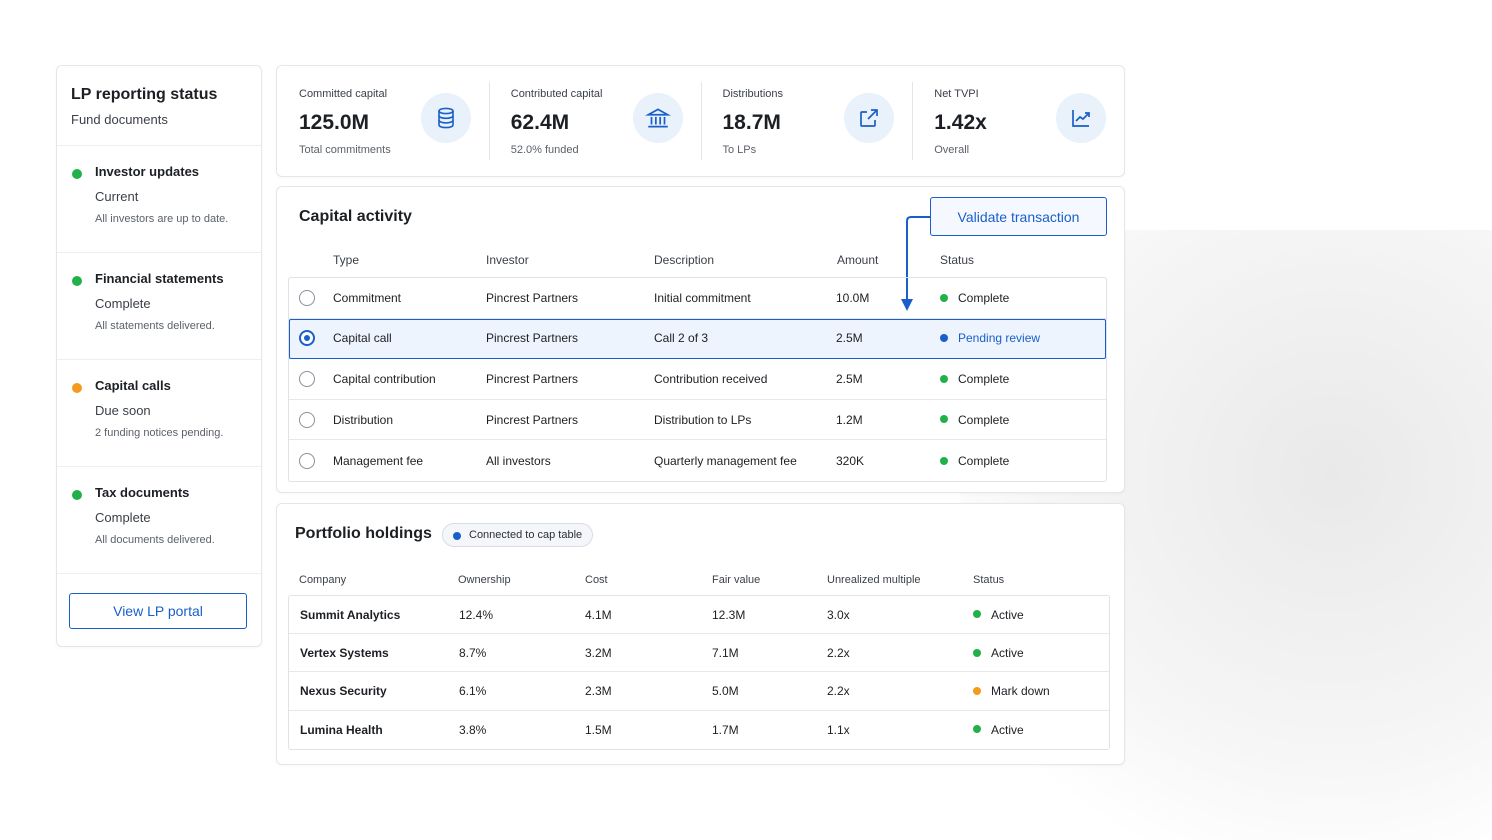 The image size is (1492, 840). I want to click on status-text: Mark down, so click(1020, 690).